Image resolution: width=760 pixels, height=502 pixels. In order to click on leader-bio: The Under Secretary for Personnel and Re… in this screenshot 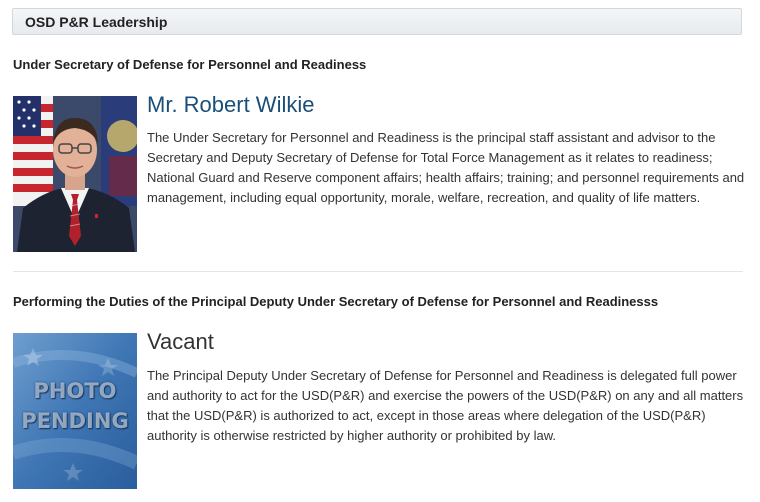, I will do `click(446, 167)`.